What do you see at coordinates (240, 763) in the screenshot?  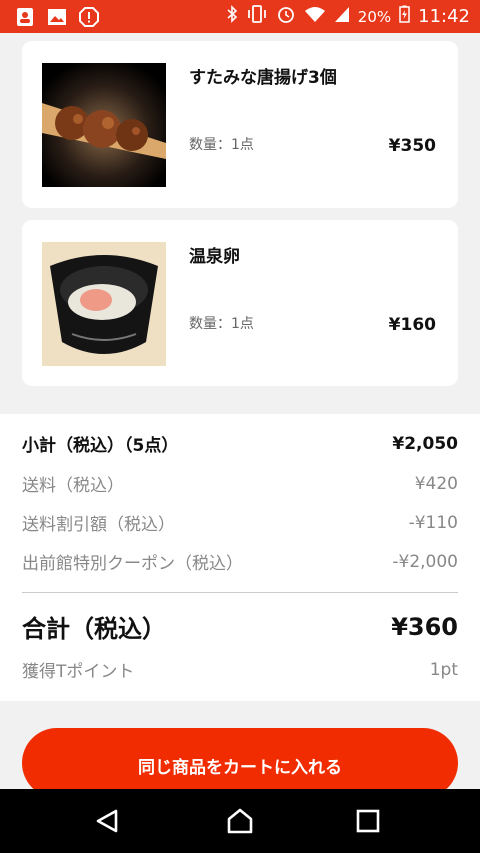 I see `add-same-items-to-cart-button: 同じ商品をカートに入れる` at bounding box center [240, 763].